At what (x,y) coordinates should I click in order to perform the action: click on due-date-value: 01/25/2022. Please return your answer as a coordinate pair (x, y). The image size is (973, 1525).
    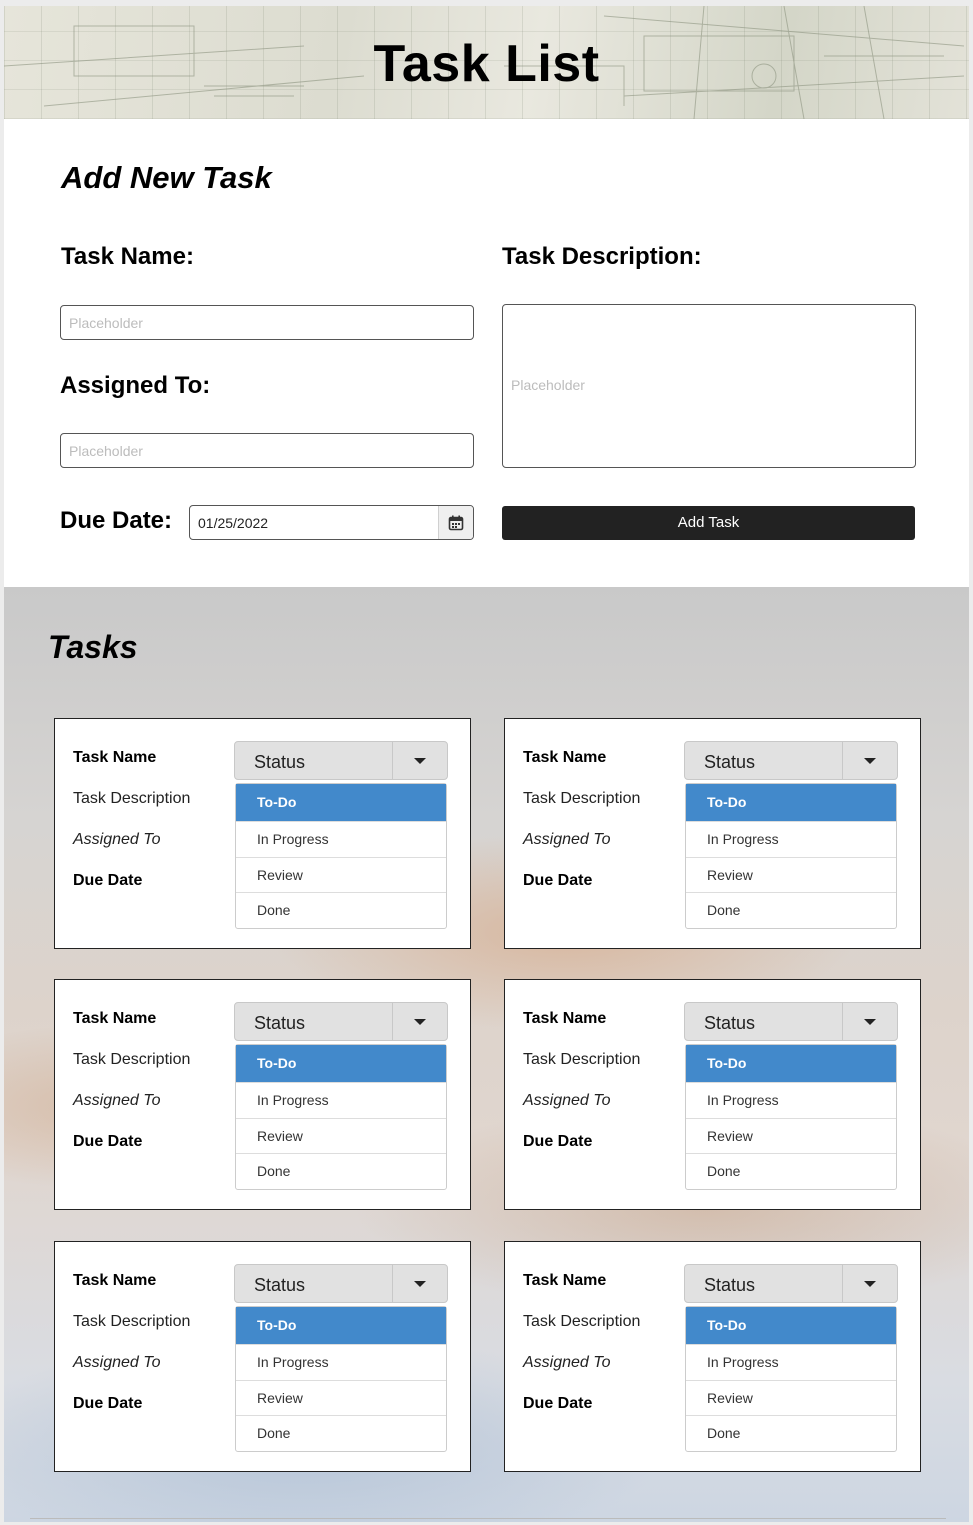
    Looking at the image, I should click on (233, 523).